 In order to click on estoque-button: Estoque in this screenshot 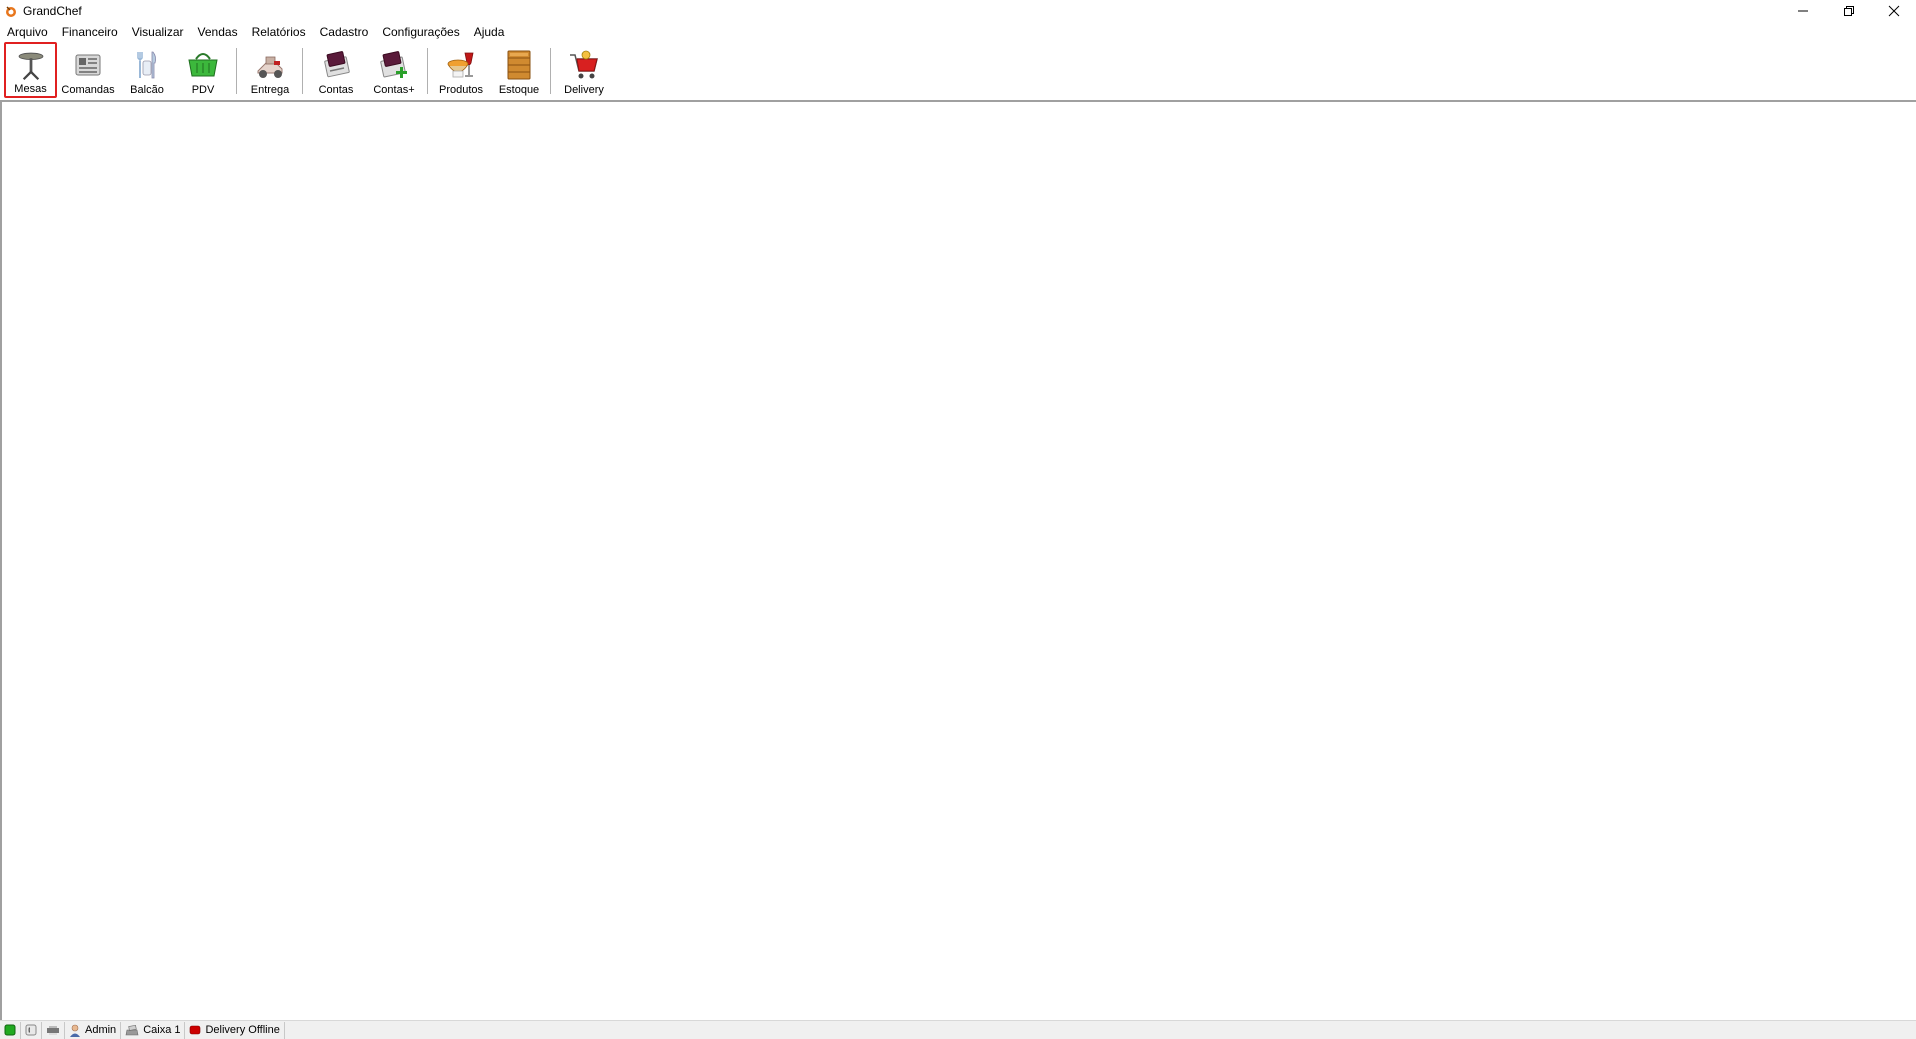, I will do `click(519, 70)`.